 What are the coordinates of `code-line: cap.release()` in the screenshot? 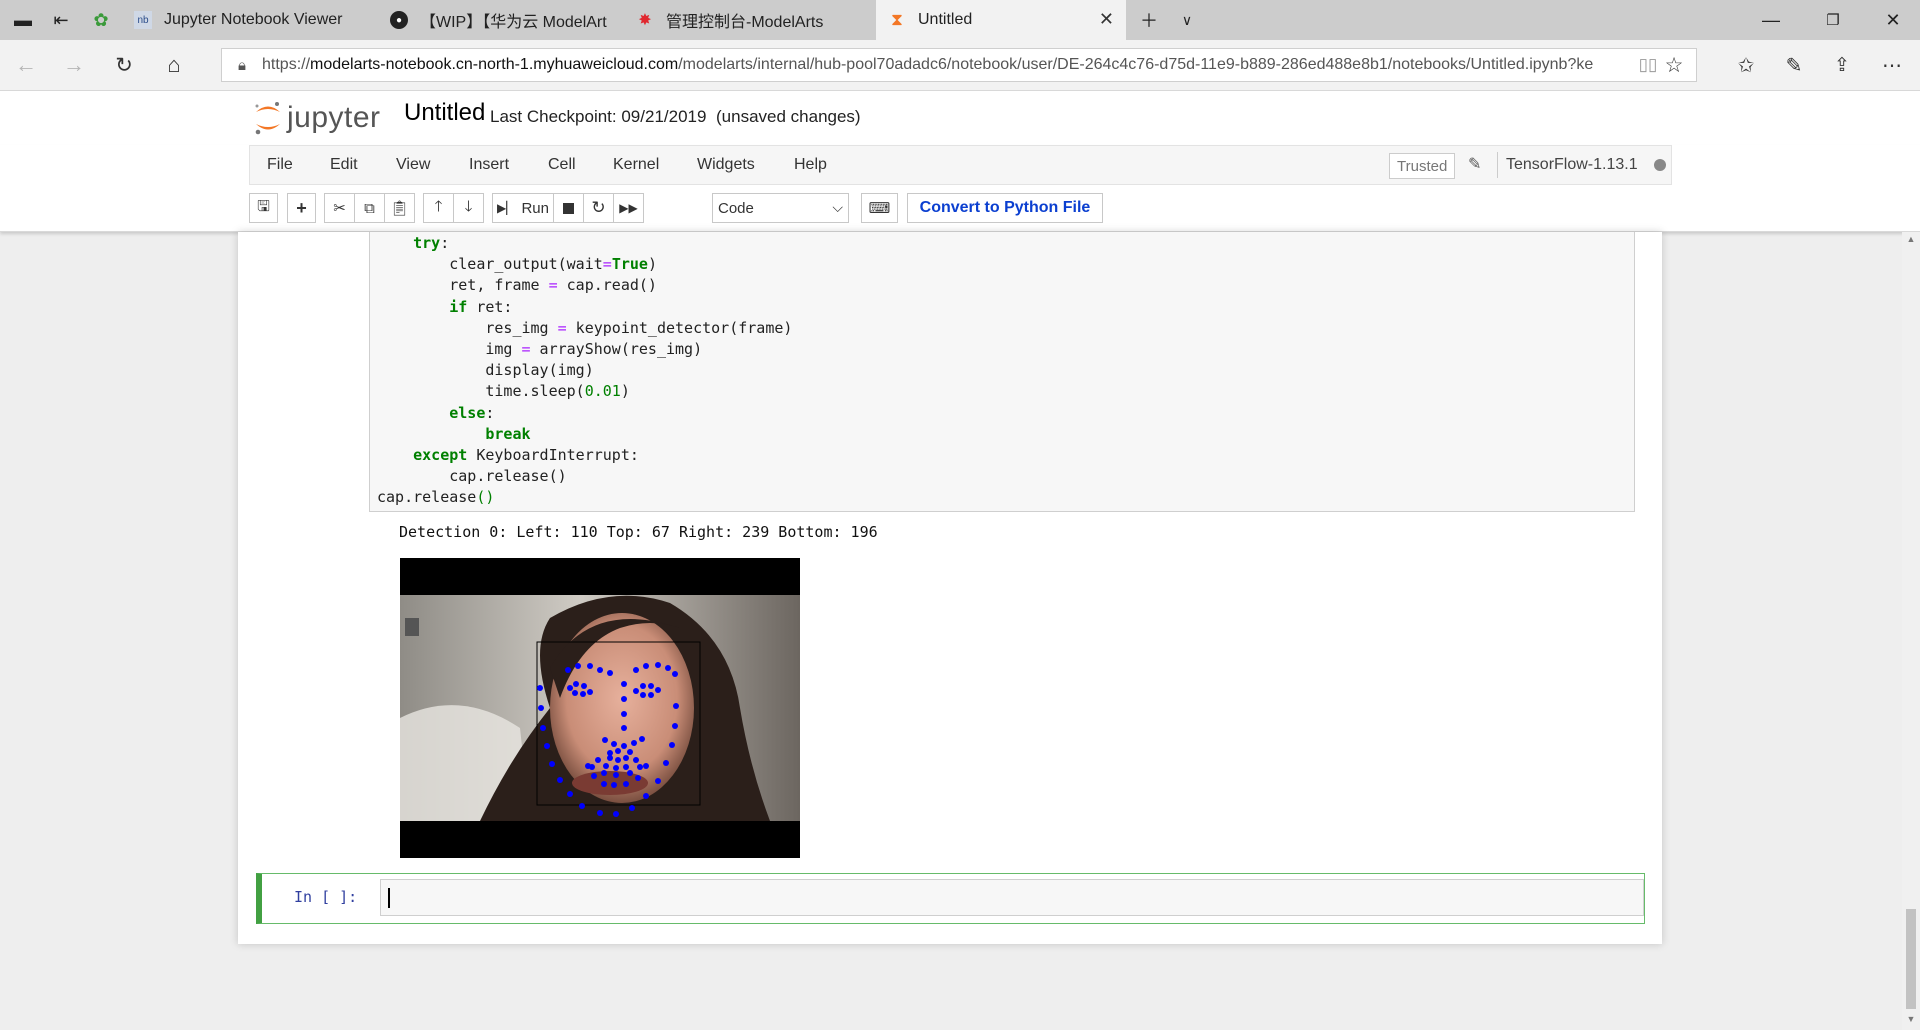 It's located at (471, 476).